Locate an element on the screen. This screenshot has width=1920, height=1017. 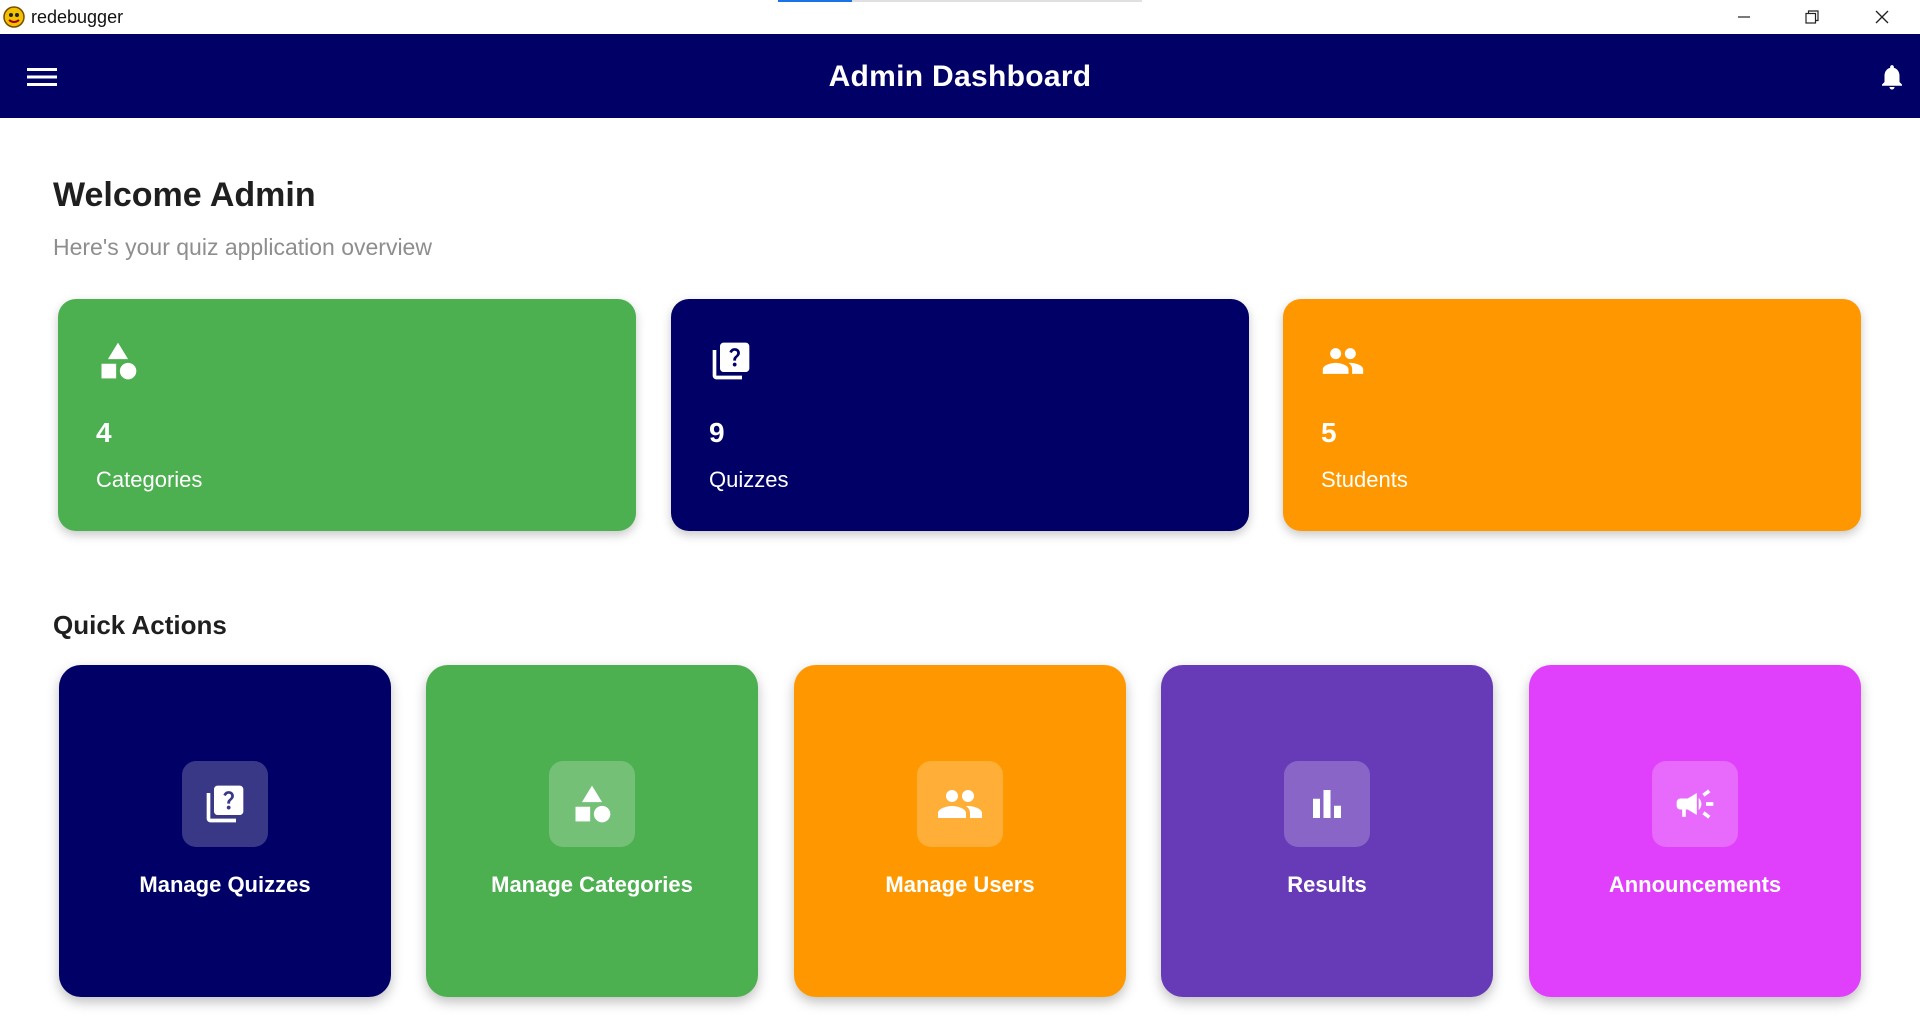
quick-actions-heading: Quick Actions is located at coordinates (140, 625).